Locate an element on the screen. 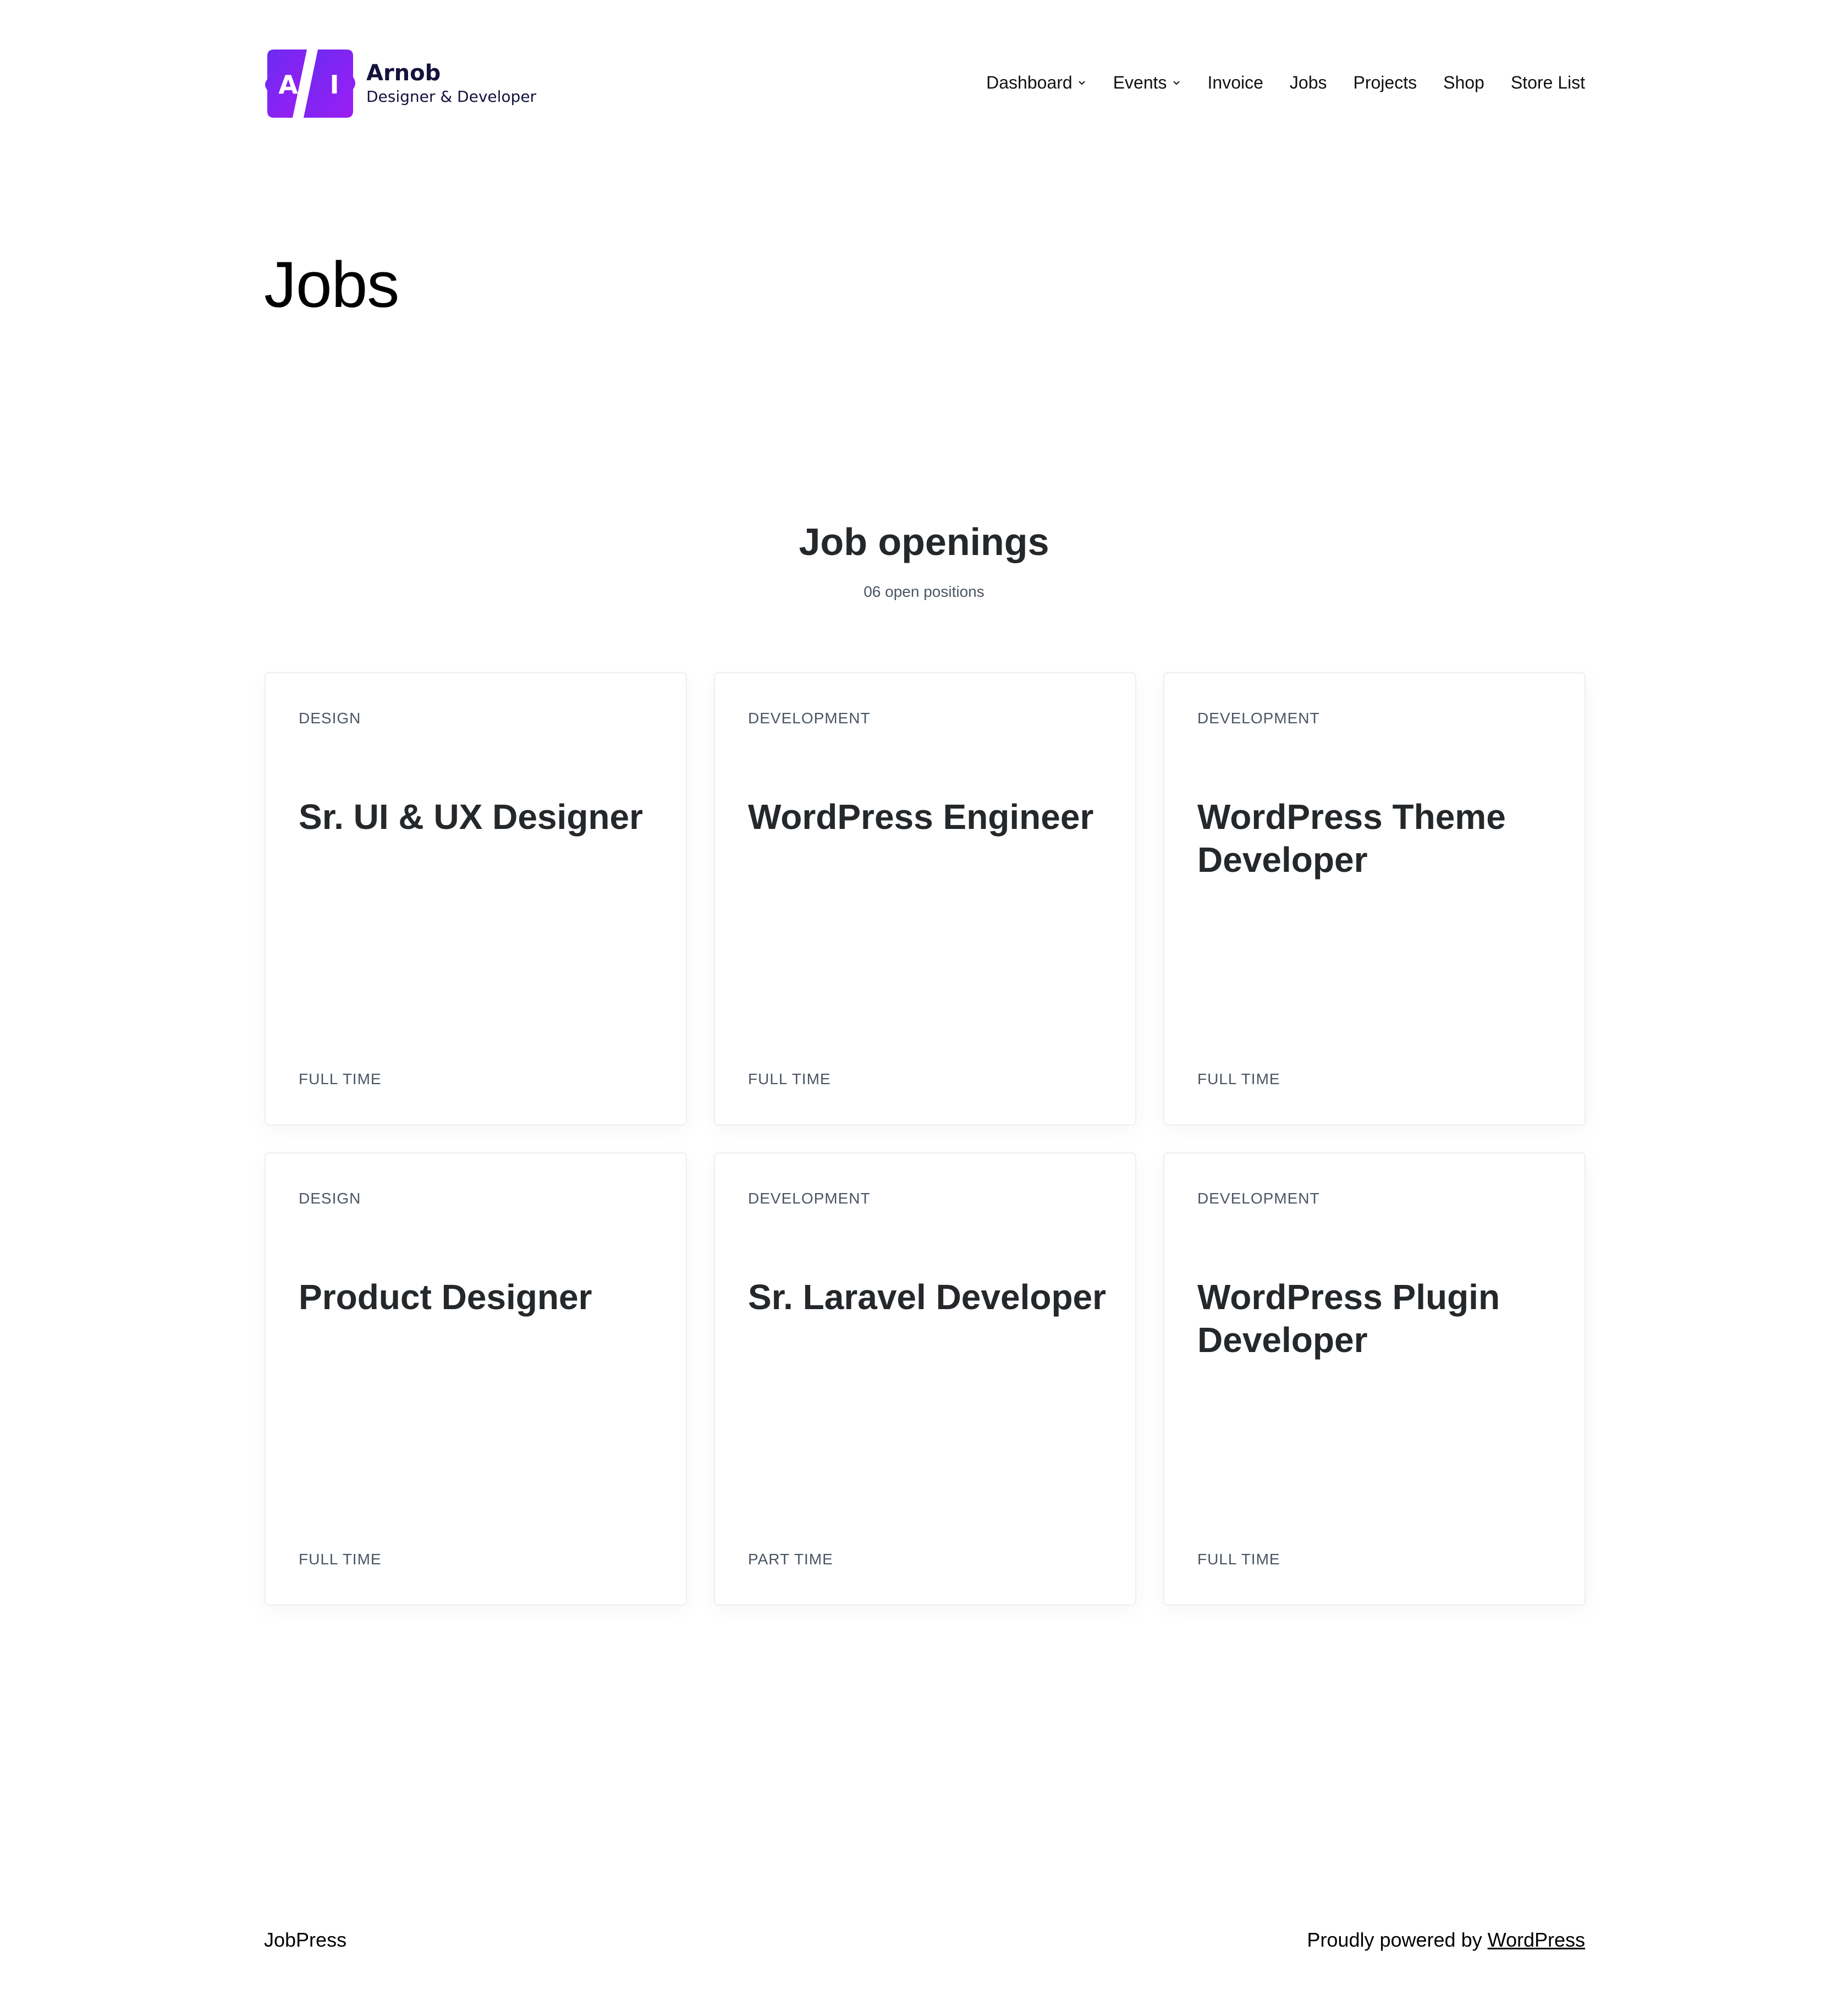 The image size is (1848, 2011). logo-letter-a: A is located at coordinates (288, 85).